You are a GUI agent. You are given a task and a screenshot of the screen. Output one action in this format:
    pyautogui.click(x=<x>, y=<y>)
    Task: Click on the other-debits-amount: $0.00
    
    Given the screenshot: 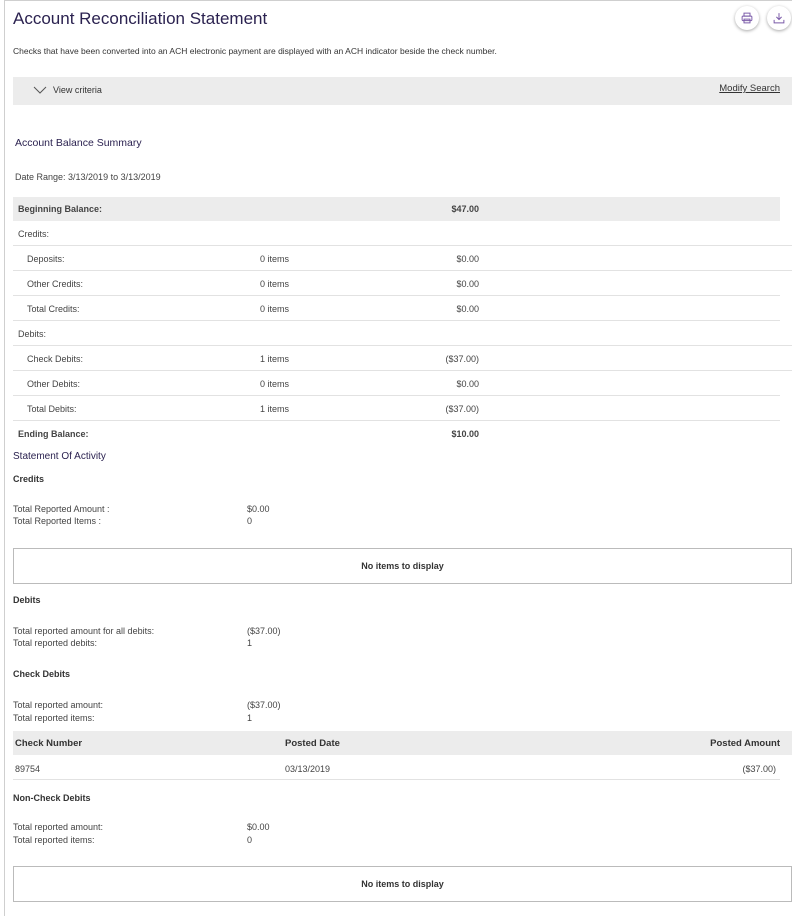 What is the action you would take?
    pyautogui.click(x=467, y=384)
    